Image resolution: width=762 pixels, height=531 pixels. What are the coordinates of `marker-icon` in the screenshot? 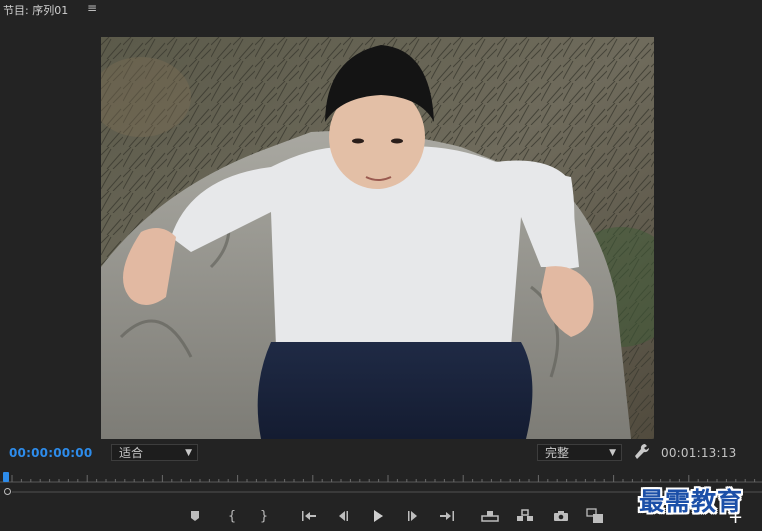 It's located at (195, 516).